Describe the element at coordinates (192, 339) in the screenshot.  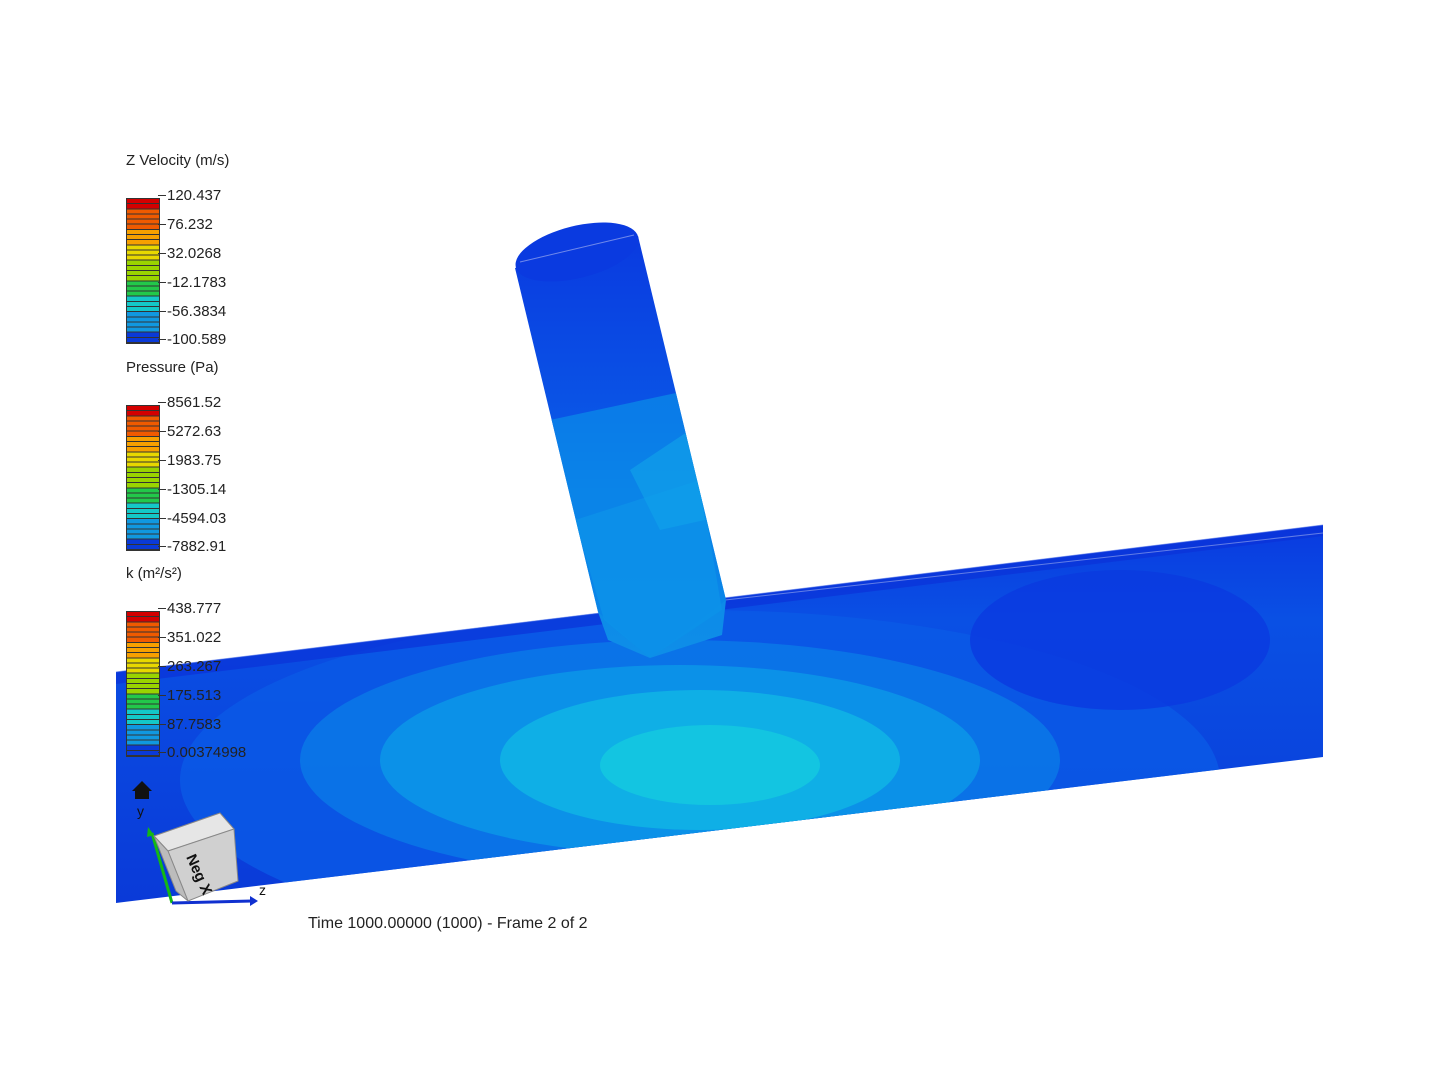
I see `legend-label: -100.589` at that location.